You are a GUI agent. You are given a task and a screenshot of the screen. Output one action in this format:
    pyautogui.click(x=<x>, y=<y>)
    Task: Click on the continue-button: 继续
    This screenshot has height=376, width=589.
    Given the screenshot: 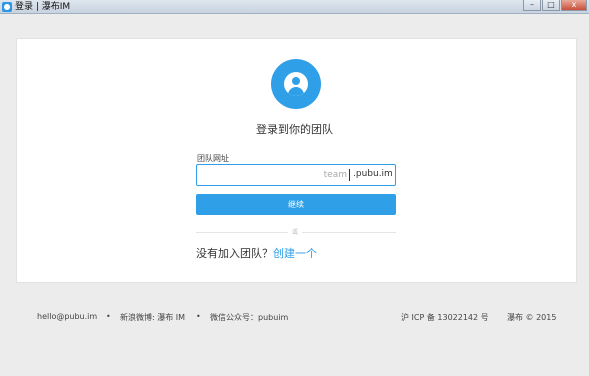 What is the action you would take?
    pyautogui.click(x=296, y=204)
    